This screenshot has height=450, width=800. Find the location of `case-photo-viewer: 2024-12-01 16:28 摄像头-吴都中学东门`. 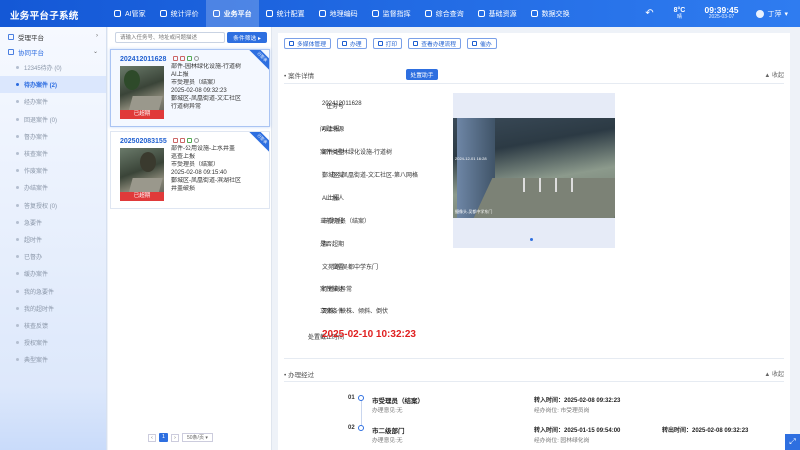

case-photo-viewer: 2024-12-01 16:28 摄像头-吴都中学东门 is located at coordinates (534, 170).